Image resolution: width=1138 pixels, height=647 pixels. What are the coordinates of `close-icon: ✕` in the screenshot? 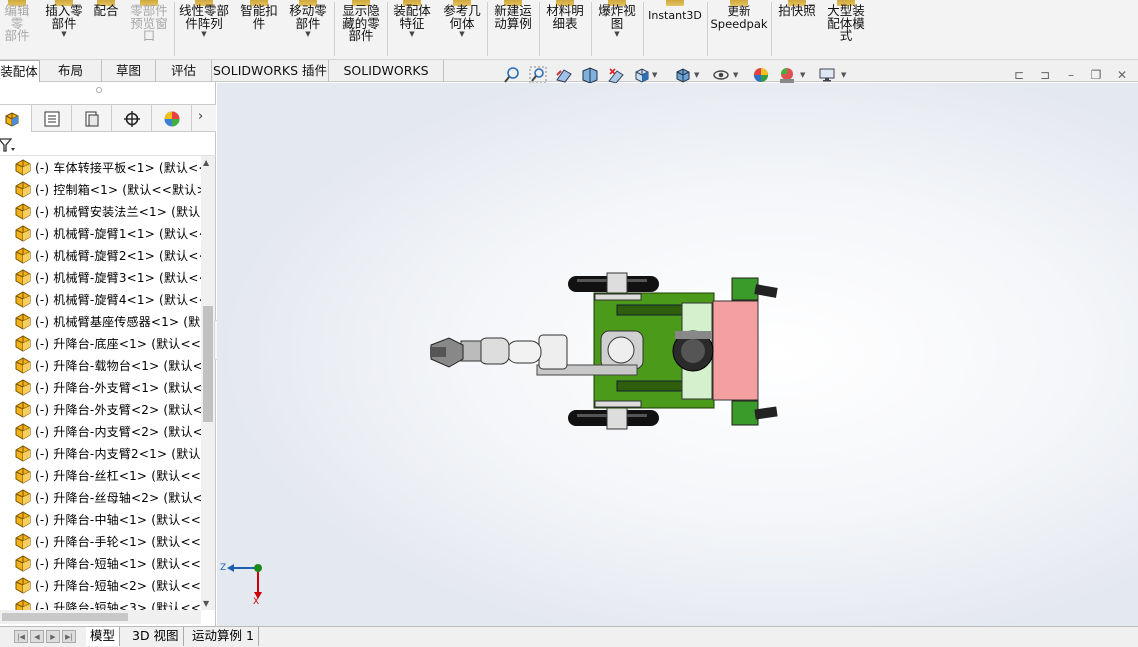 It's located at (1122, 75).